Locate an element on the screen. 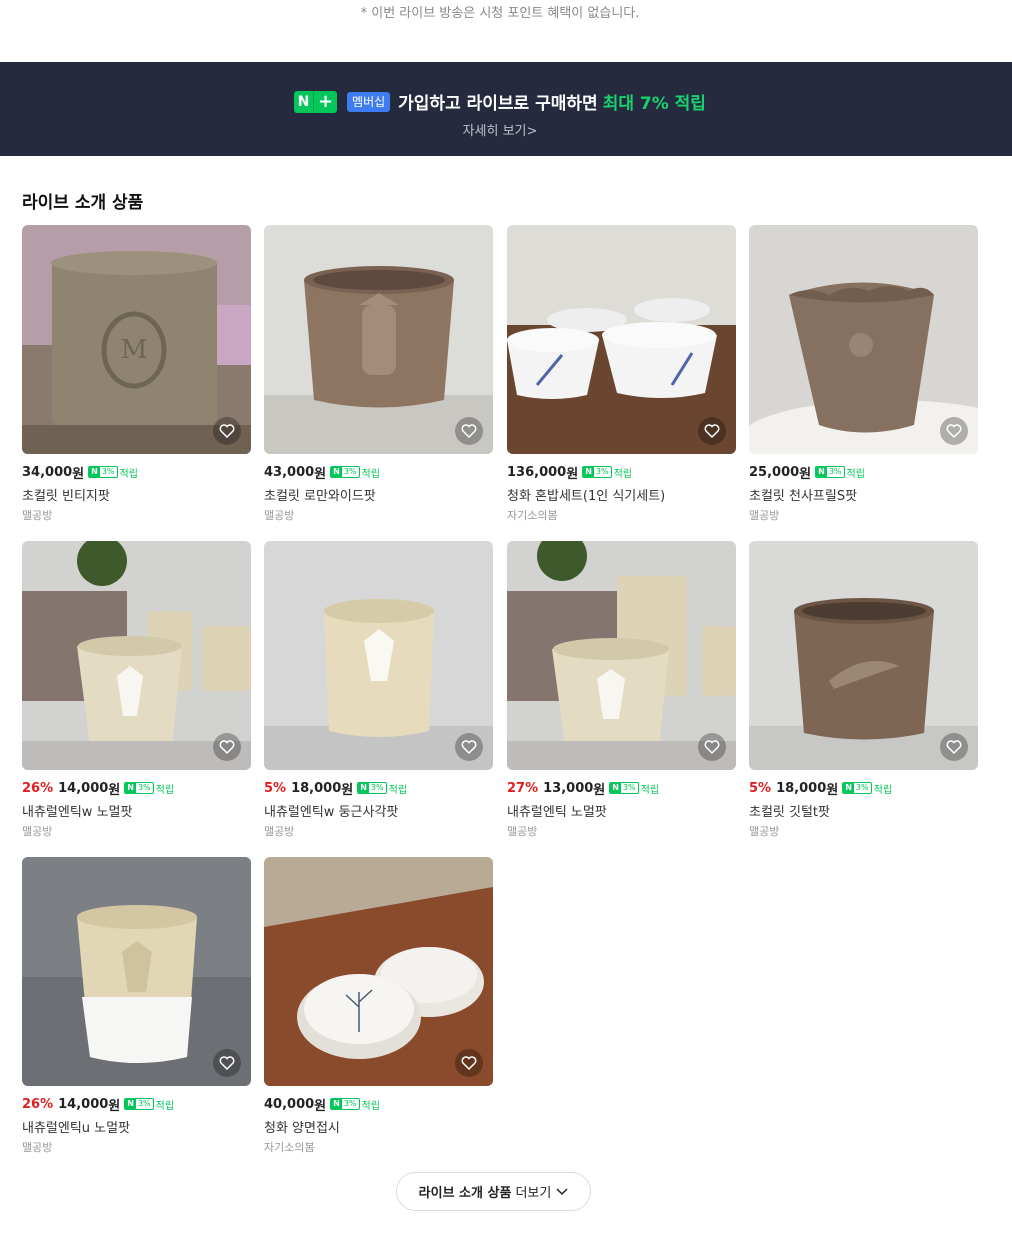 The width and height of the screenshot is (1012, 1236). product-card: 5% 18,000 원 N 3% 적립 초컬릿 깃털t팟 맬공방 is located at coordinates (863, 690).